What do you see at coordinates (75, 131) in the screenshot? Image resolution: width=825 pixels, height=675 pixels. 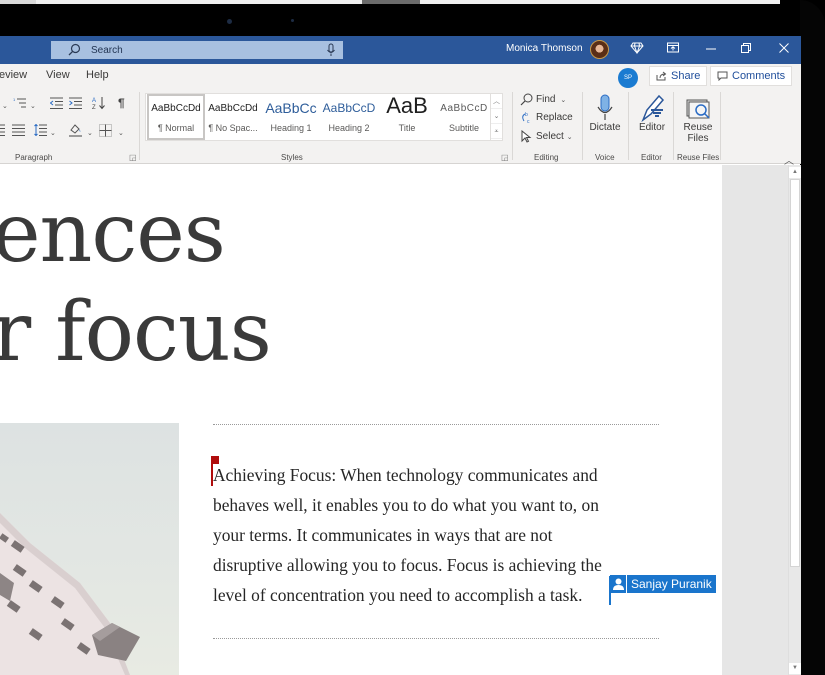 I see `shading-icon` at bounding box center [75, 131].